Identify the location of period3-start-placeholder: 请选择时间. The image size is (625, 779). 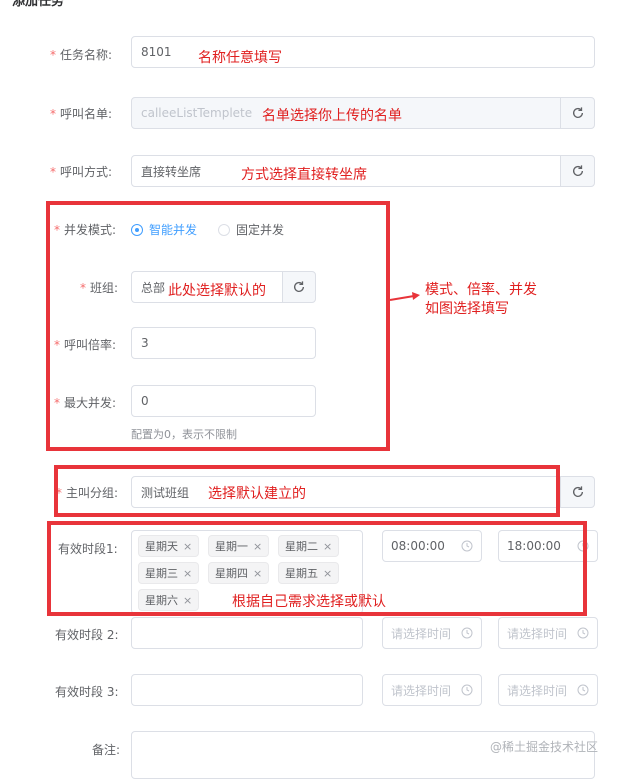
(421, 690).